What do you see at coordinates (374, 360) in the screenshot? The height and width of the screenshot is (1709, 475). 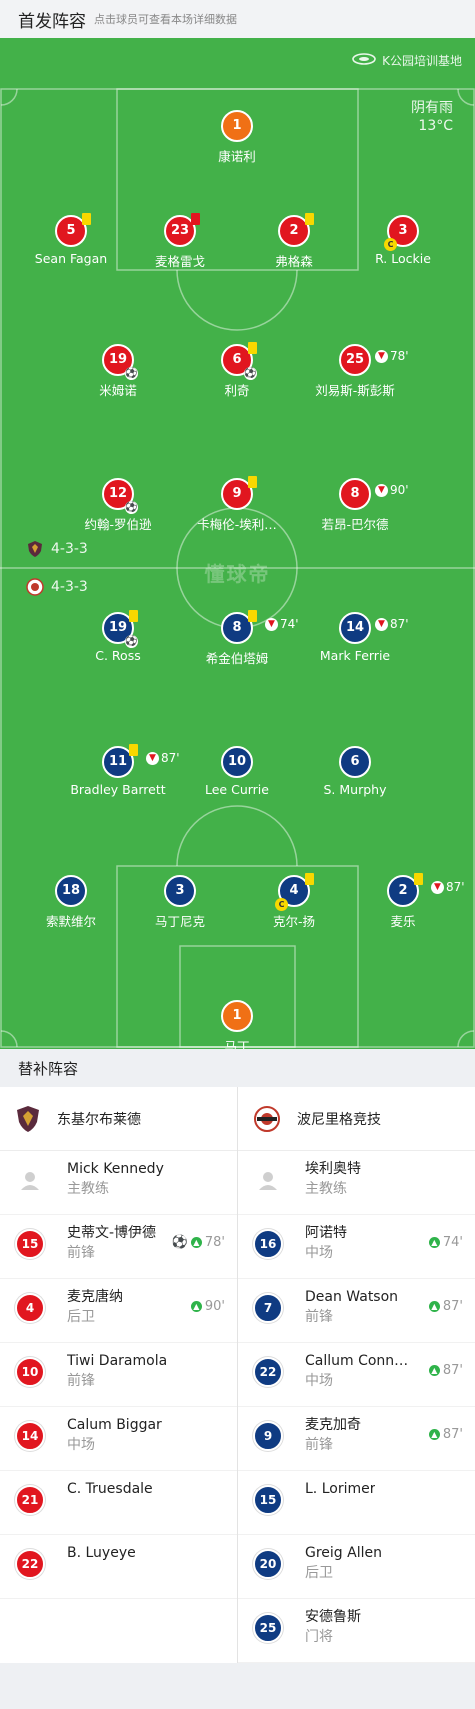 I see `shirt-number: 25 ▼ 78'` at bounding box center [374, 360].